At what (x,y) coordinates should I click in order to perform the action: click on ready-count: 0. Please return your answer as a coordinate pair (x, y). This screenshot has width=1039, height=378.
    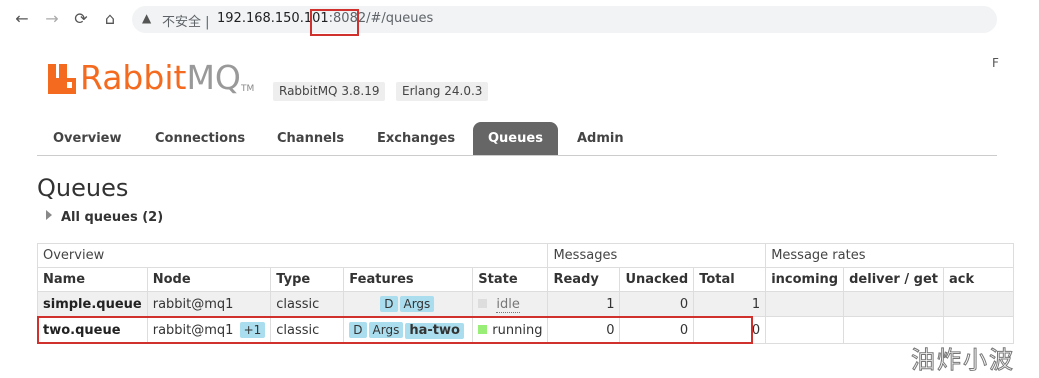
    Looking at the image, I should click on (584, 330).